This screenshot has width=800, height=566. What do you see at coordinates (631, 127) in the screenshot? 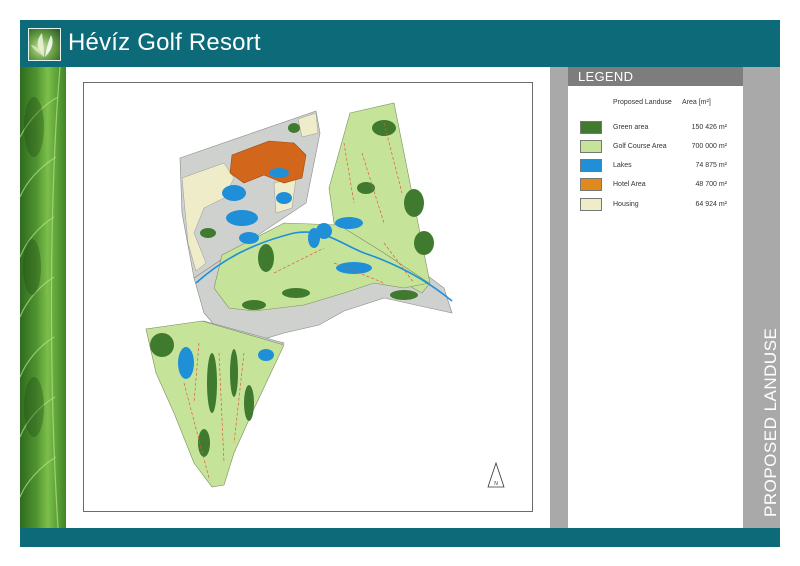
I see `legend-label: Green area` at bounding box center [631, 127].